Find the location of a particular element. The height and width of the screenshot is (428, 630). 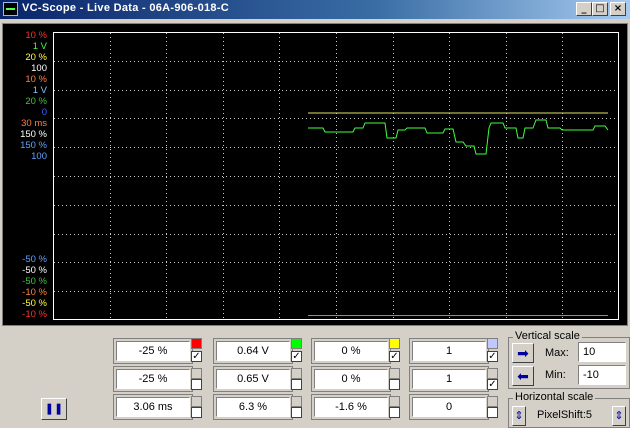

scale-label-bottom-4: -50 % is located at coordinates (34, 303).